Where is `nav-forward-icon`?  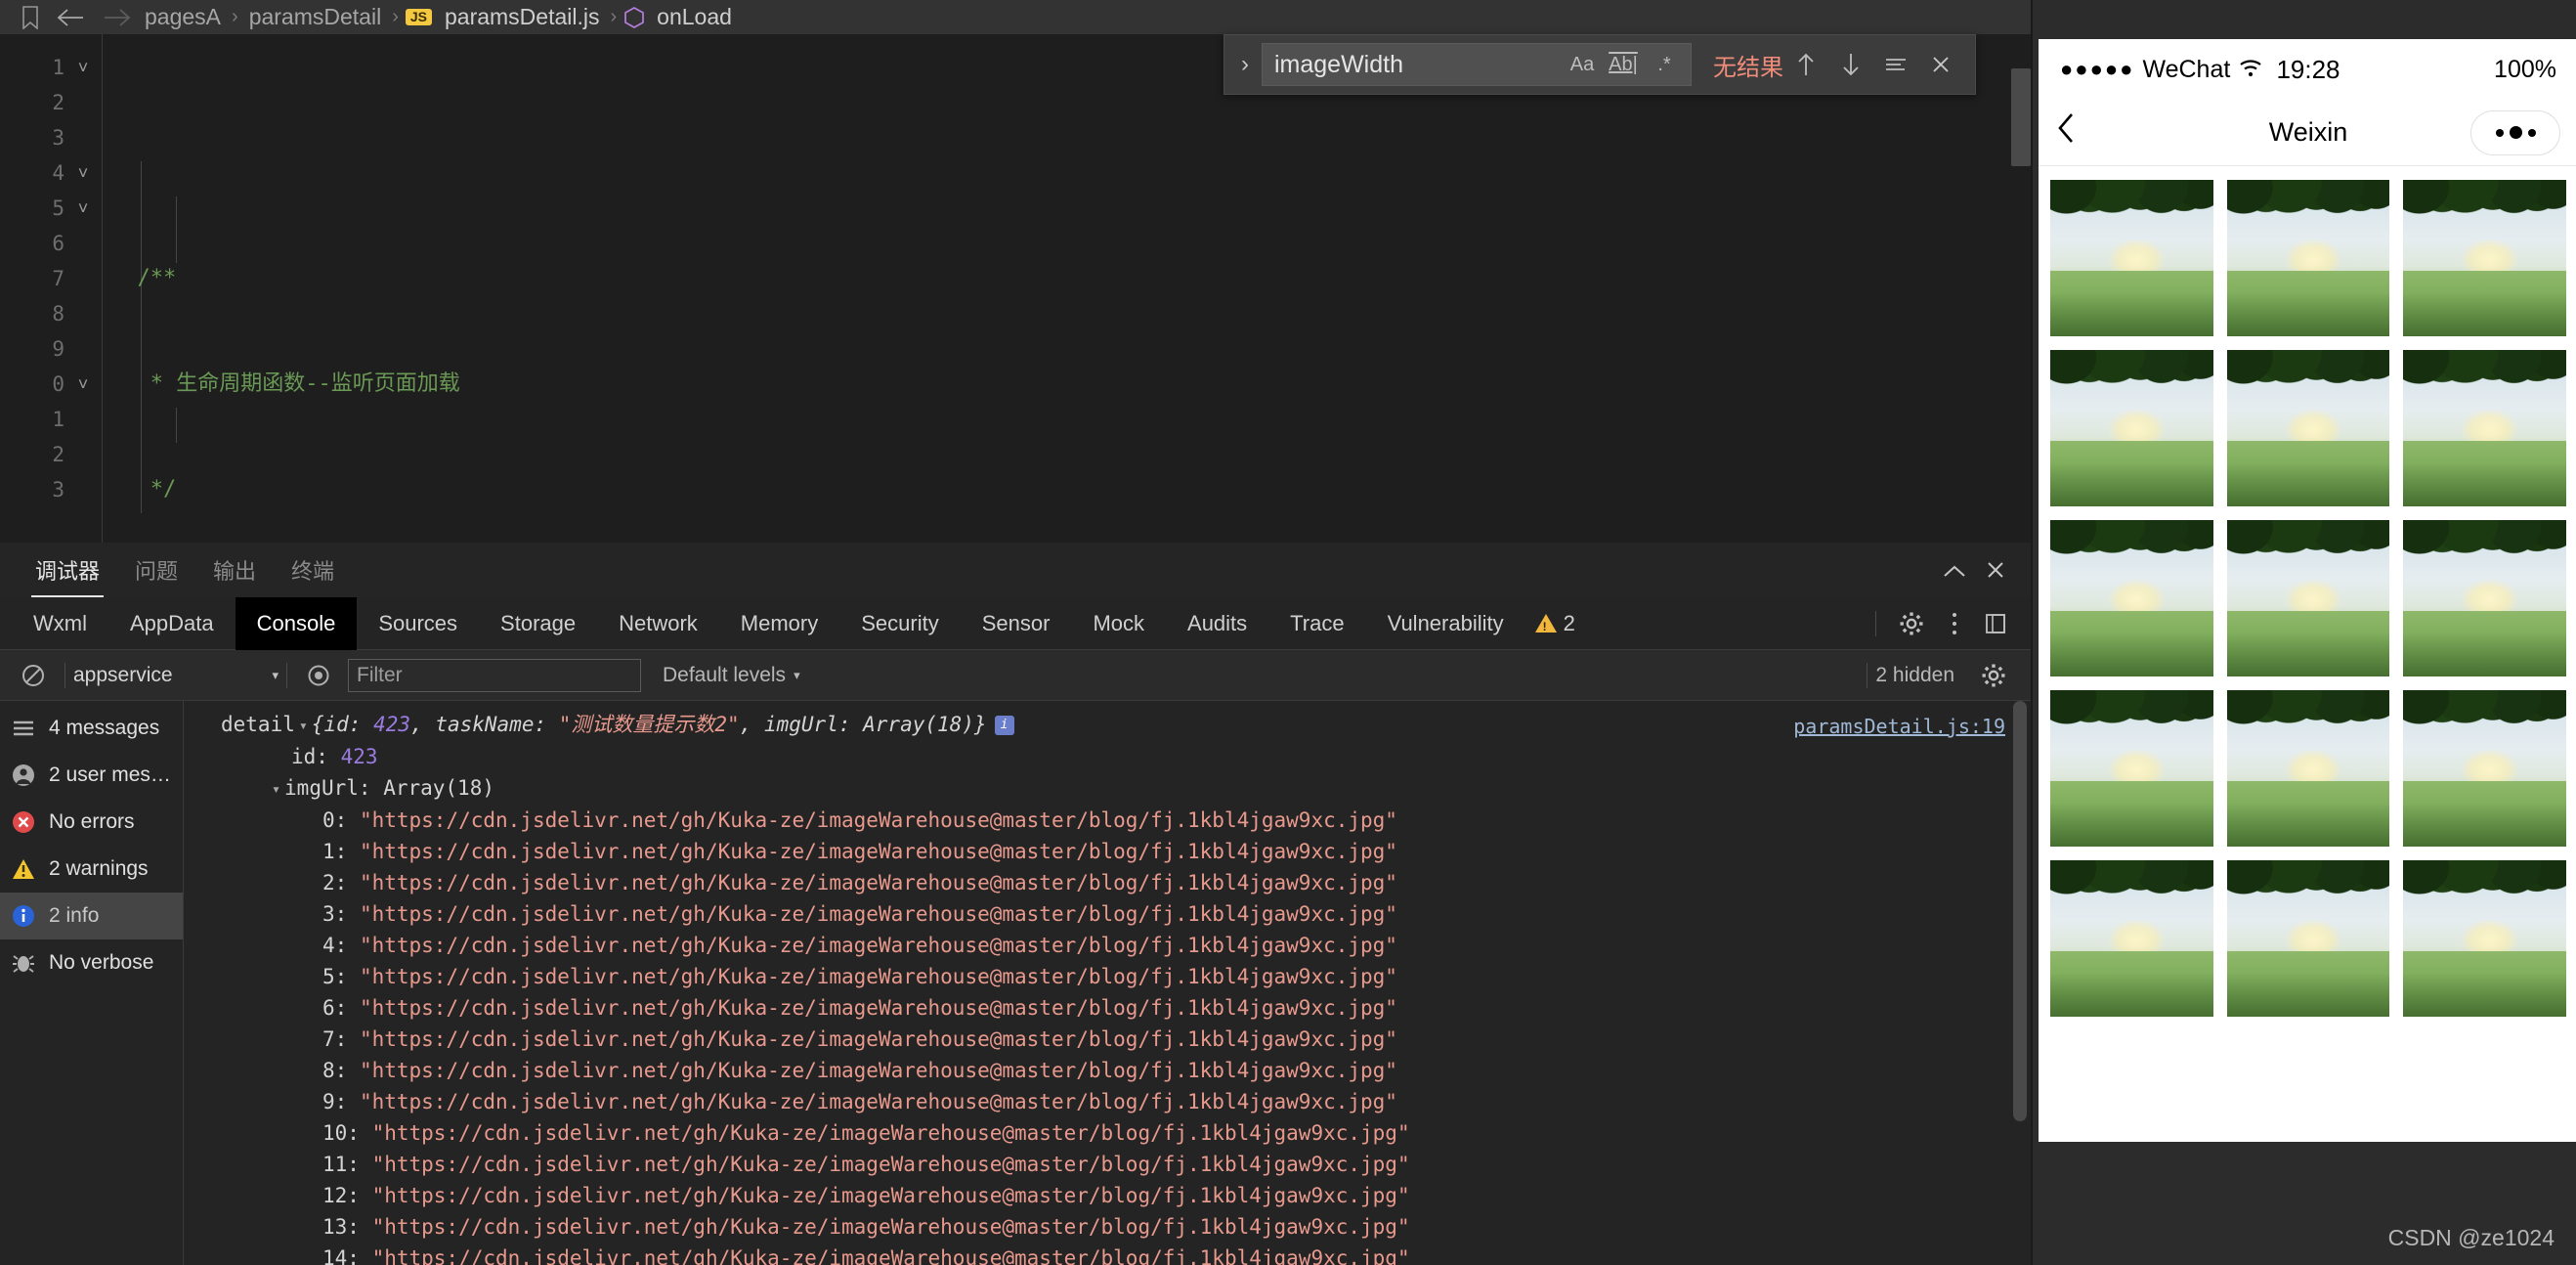
nav-forward-icon is located at coordinates (117, 17).